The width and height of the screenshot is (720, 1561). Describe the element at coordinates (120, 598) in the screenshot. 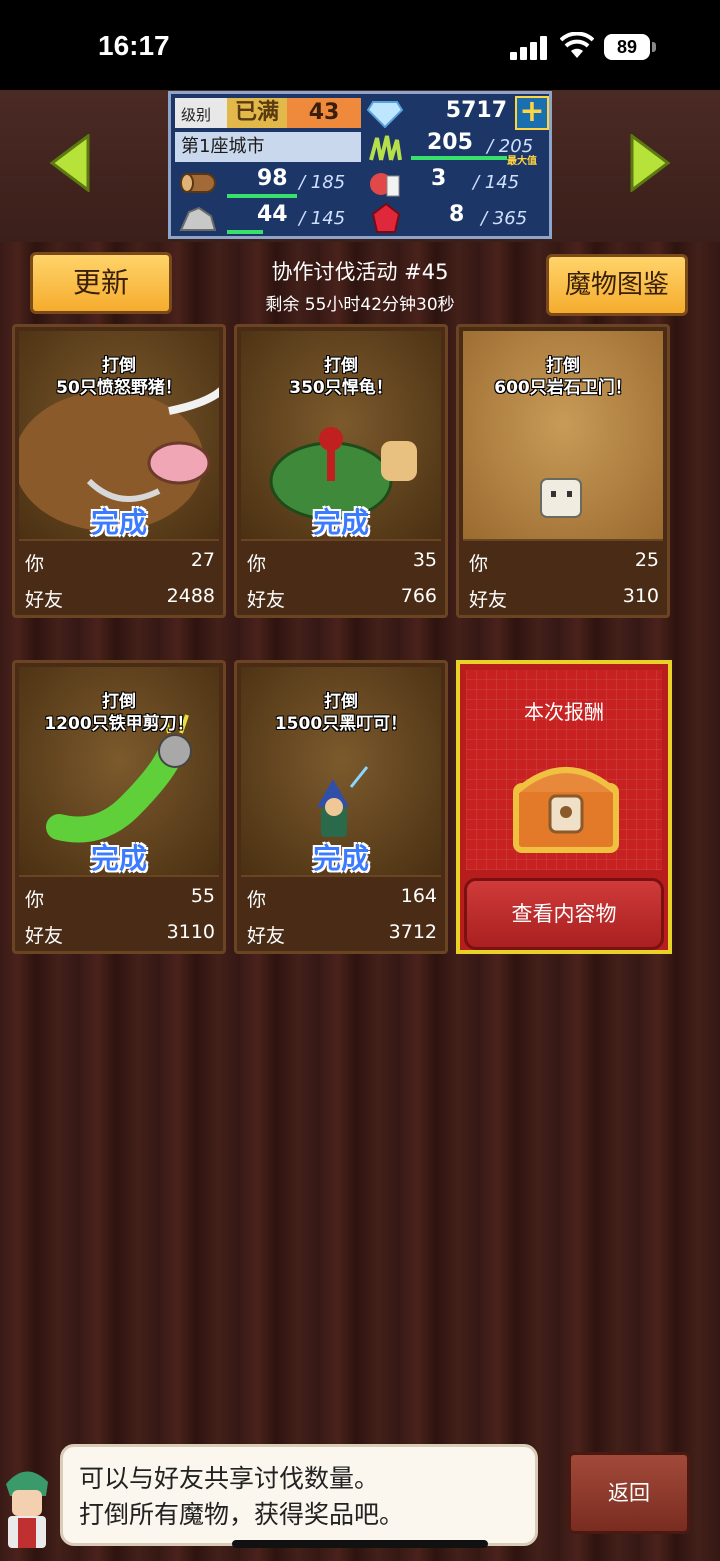

I see `friends-row: 好友 2488` at that location.